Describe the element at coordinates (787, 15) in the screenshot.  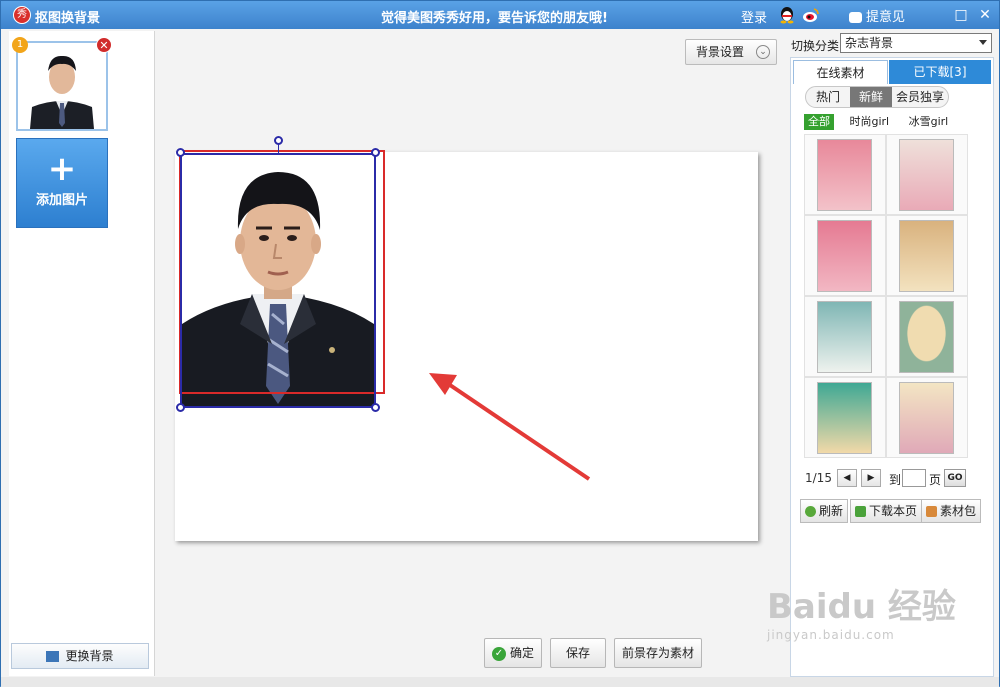
I see `qq-icon` at that location.